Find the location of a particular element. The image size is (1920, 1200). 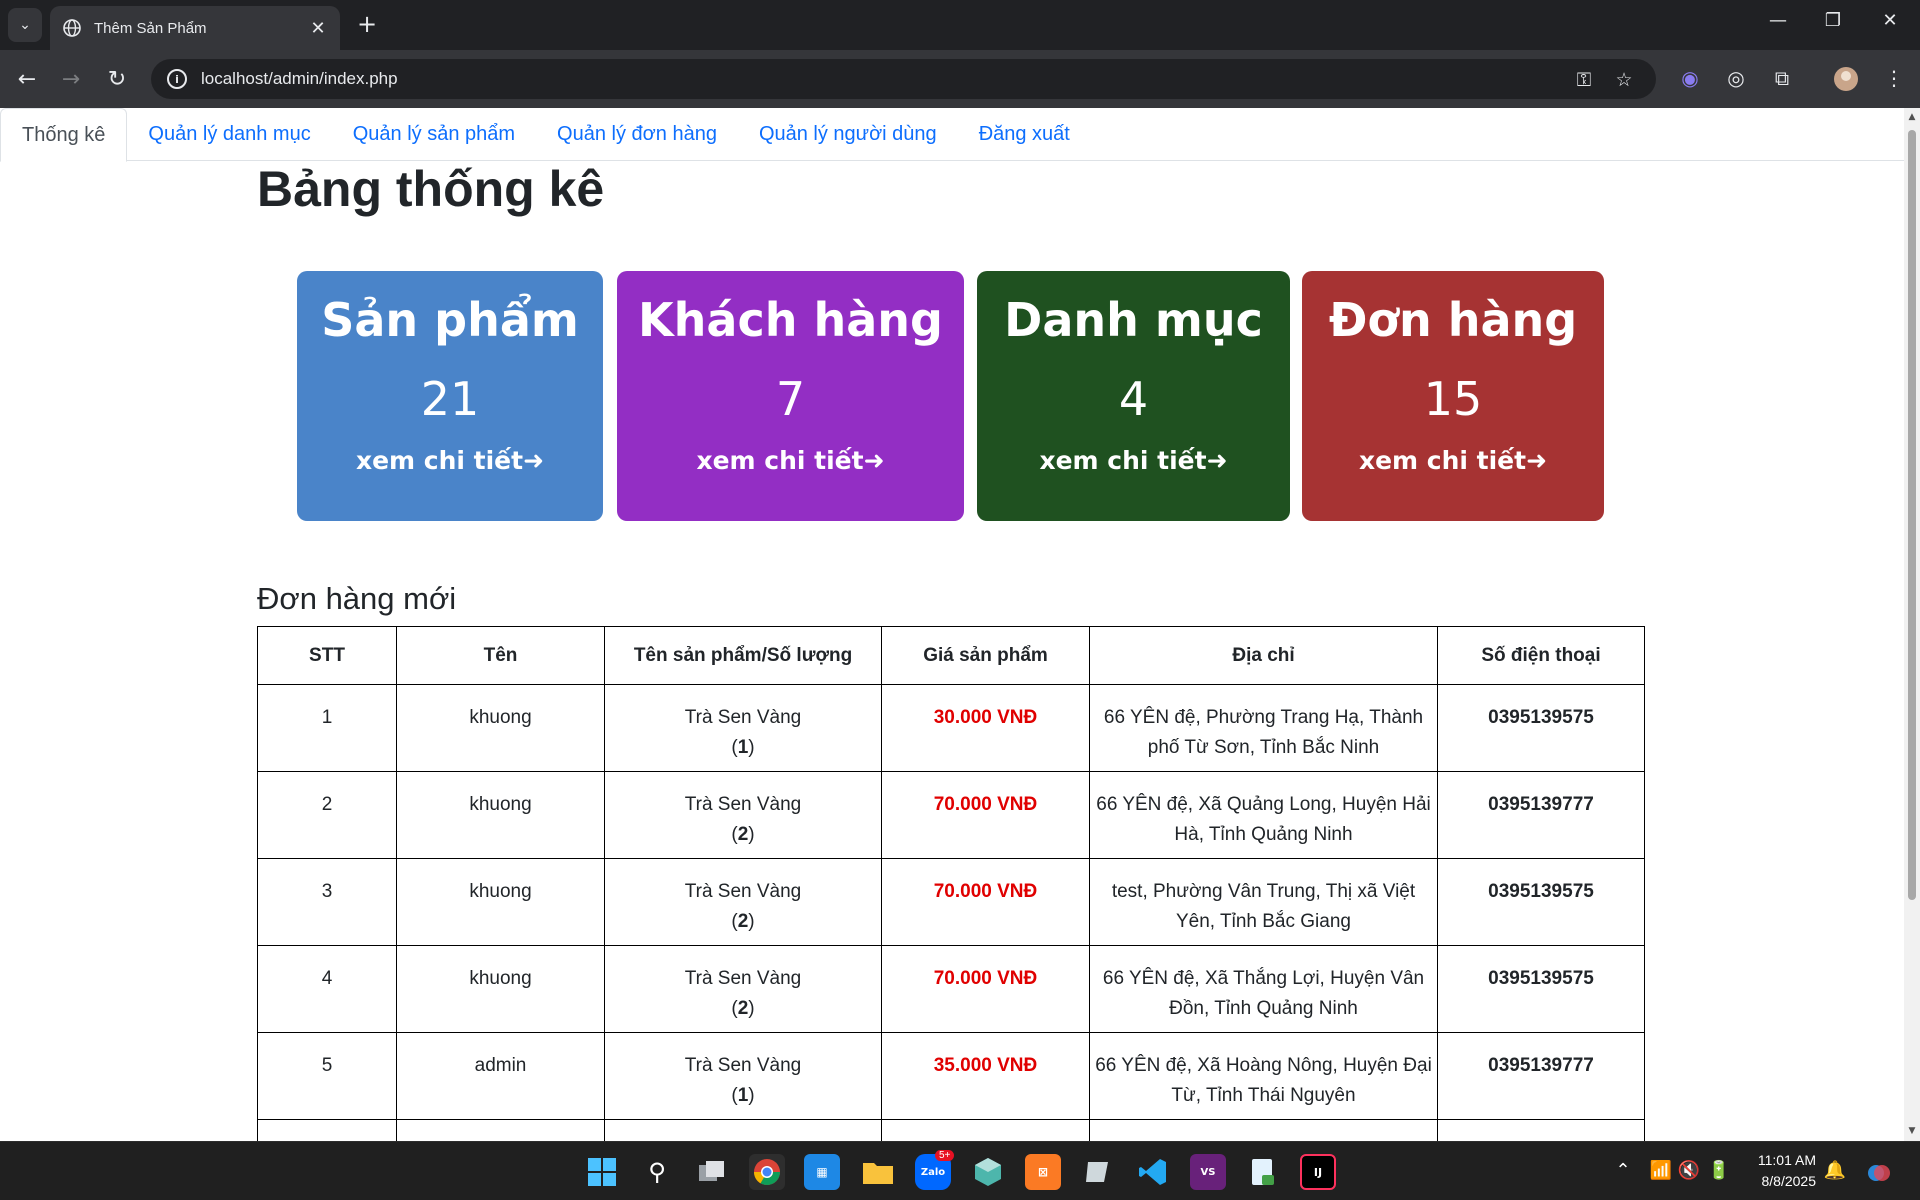

tab-close-icon: ✕ is located at coordinates (318, 28).